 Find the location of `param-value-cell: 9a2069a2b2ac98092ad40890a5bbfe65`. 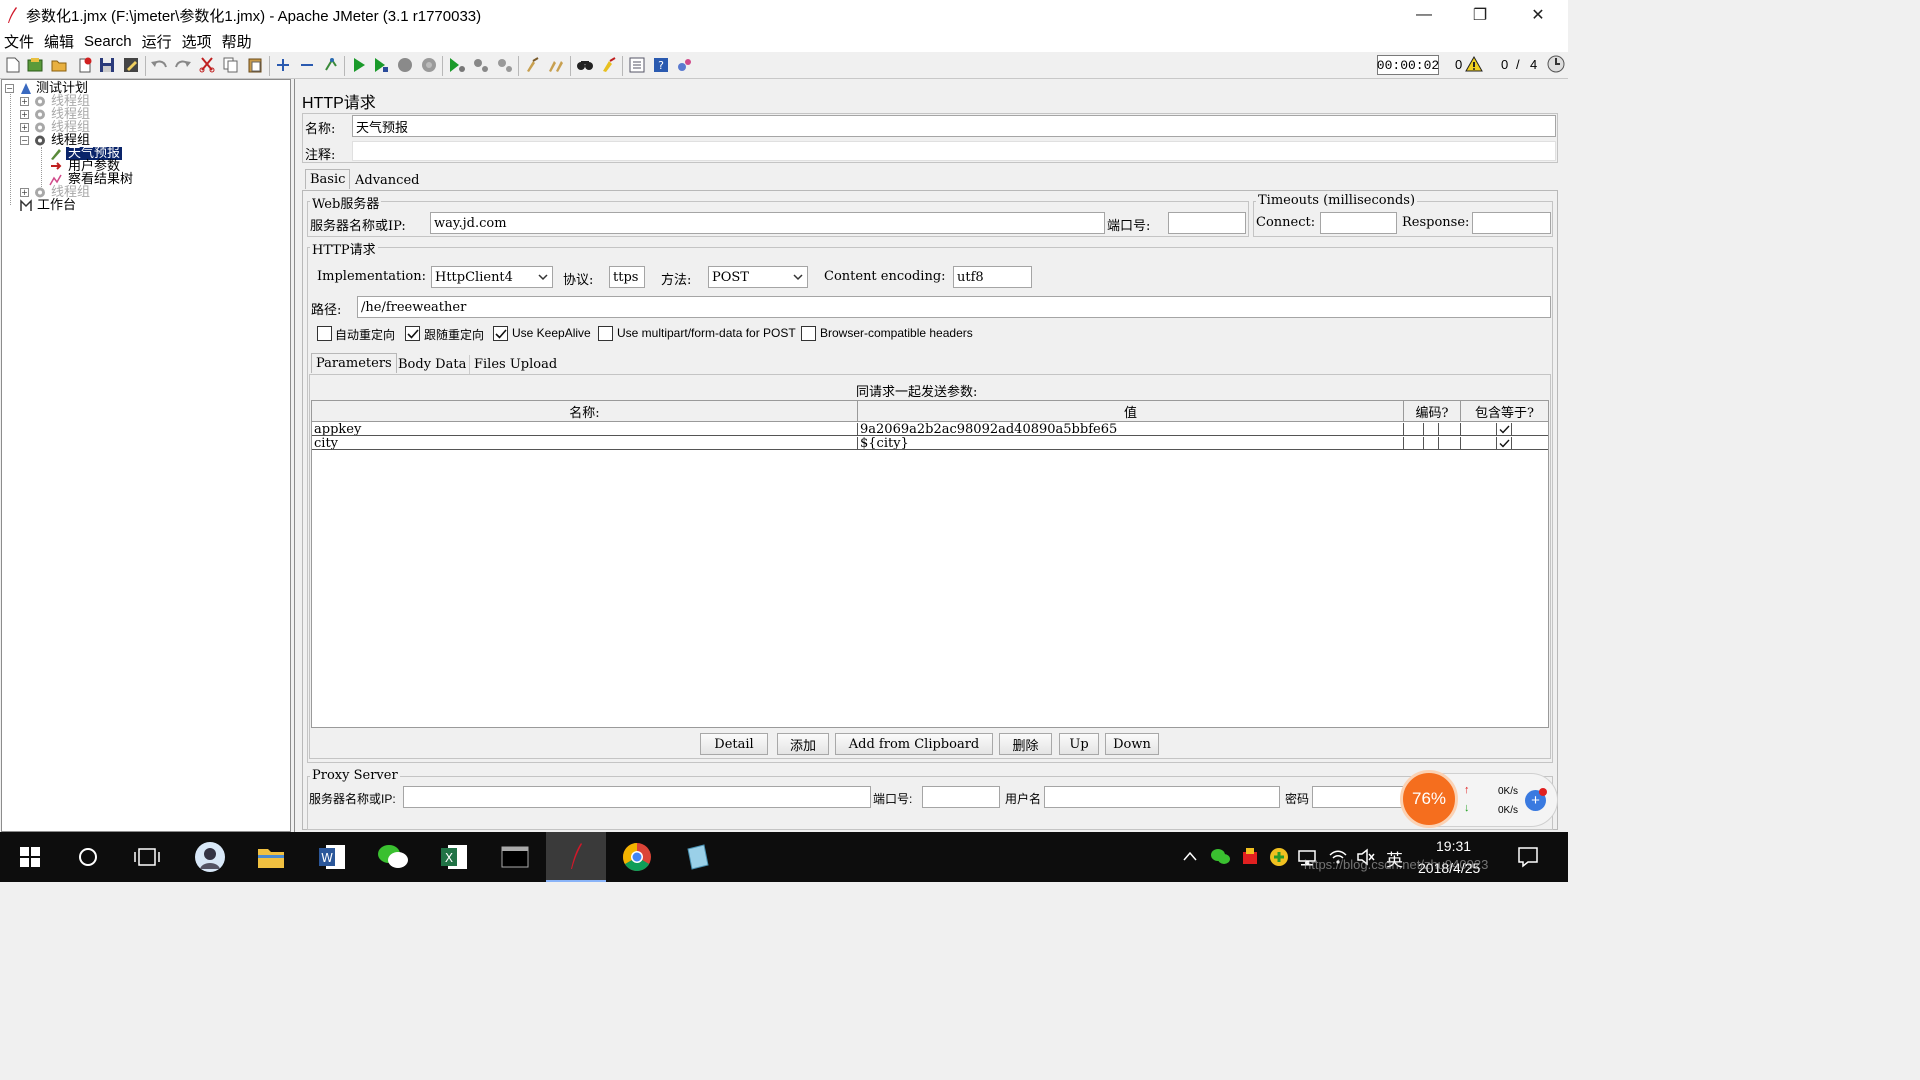

param-value-cell: 9a2069a2b2ac98092ad40890a5bbfe65 is located at coordinates (1131, 429).